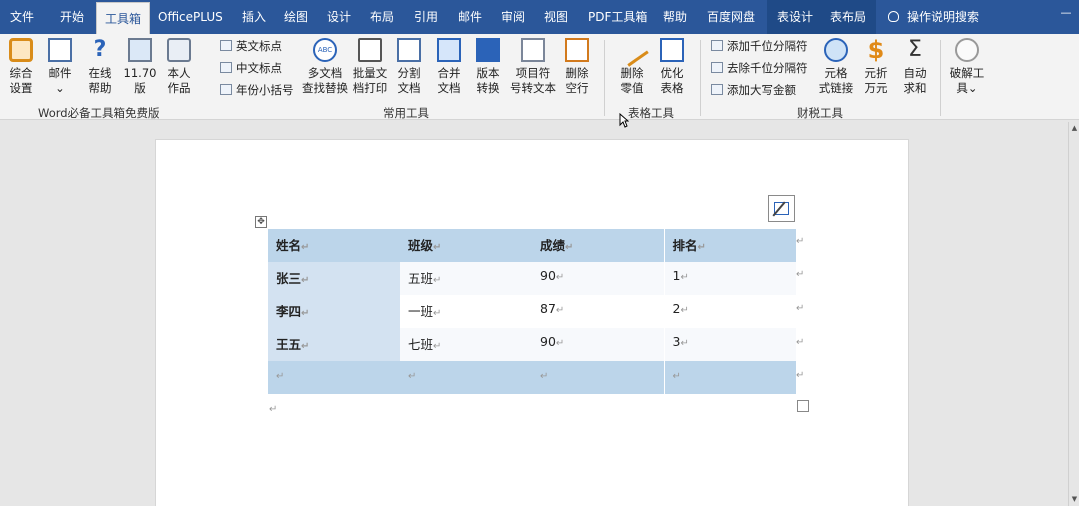 The image size is (1079, 506). I want to click on btn-label: 号转文本, so click(533, 88).